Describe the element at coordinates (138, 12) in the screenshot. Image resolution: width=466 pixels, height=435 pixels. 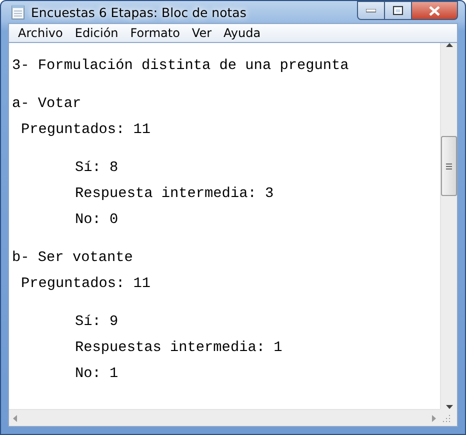
I see `window-title: Encuestas 6 Etapas: Bloc de notas` at that location.